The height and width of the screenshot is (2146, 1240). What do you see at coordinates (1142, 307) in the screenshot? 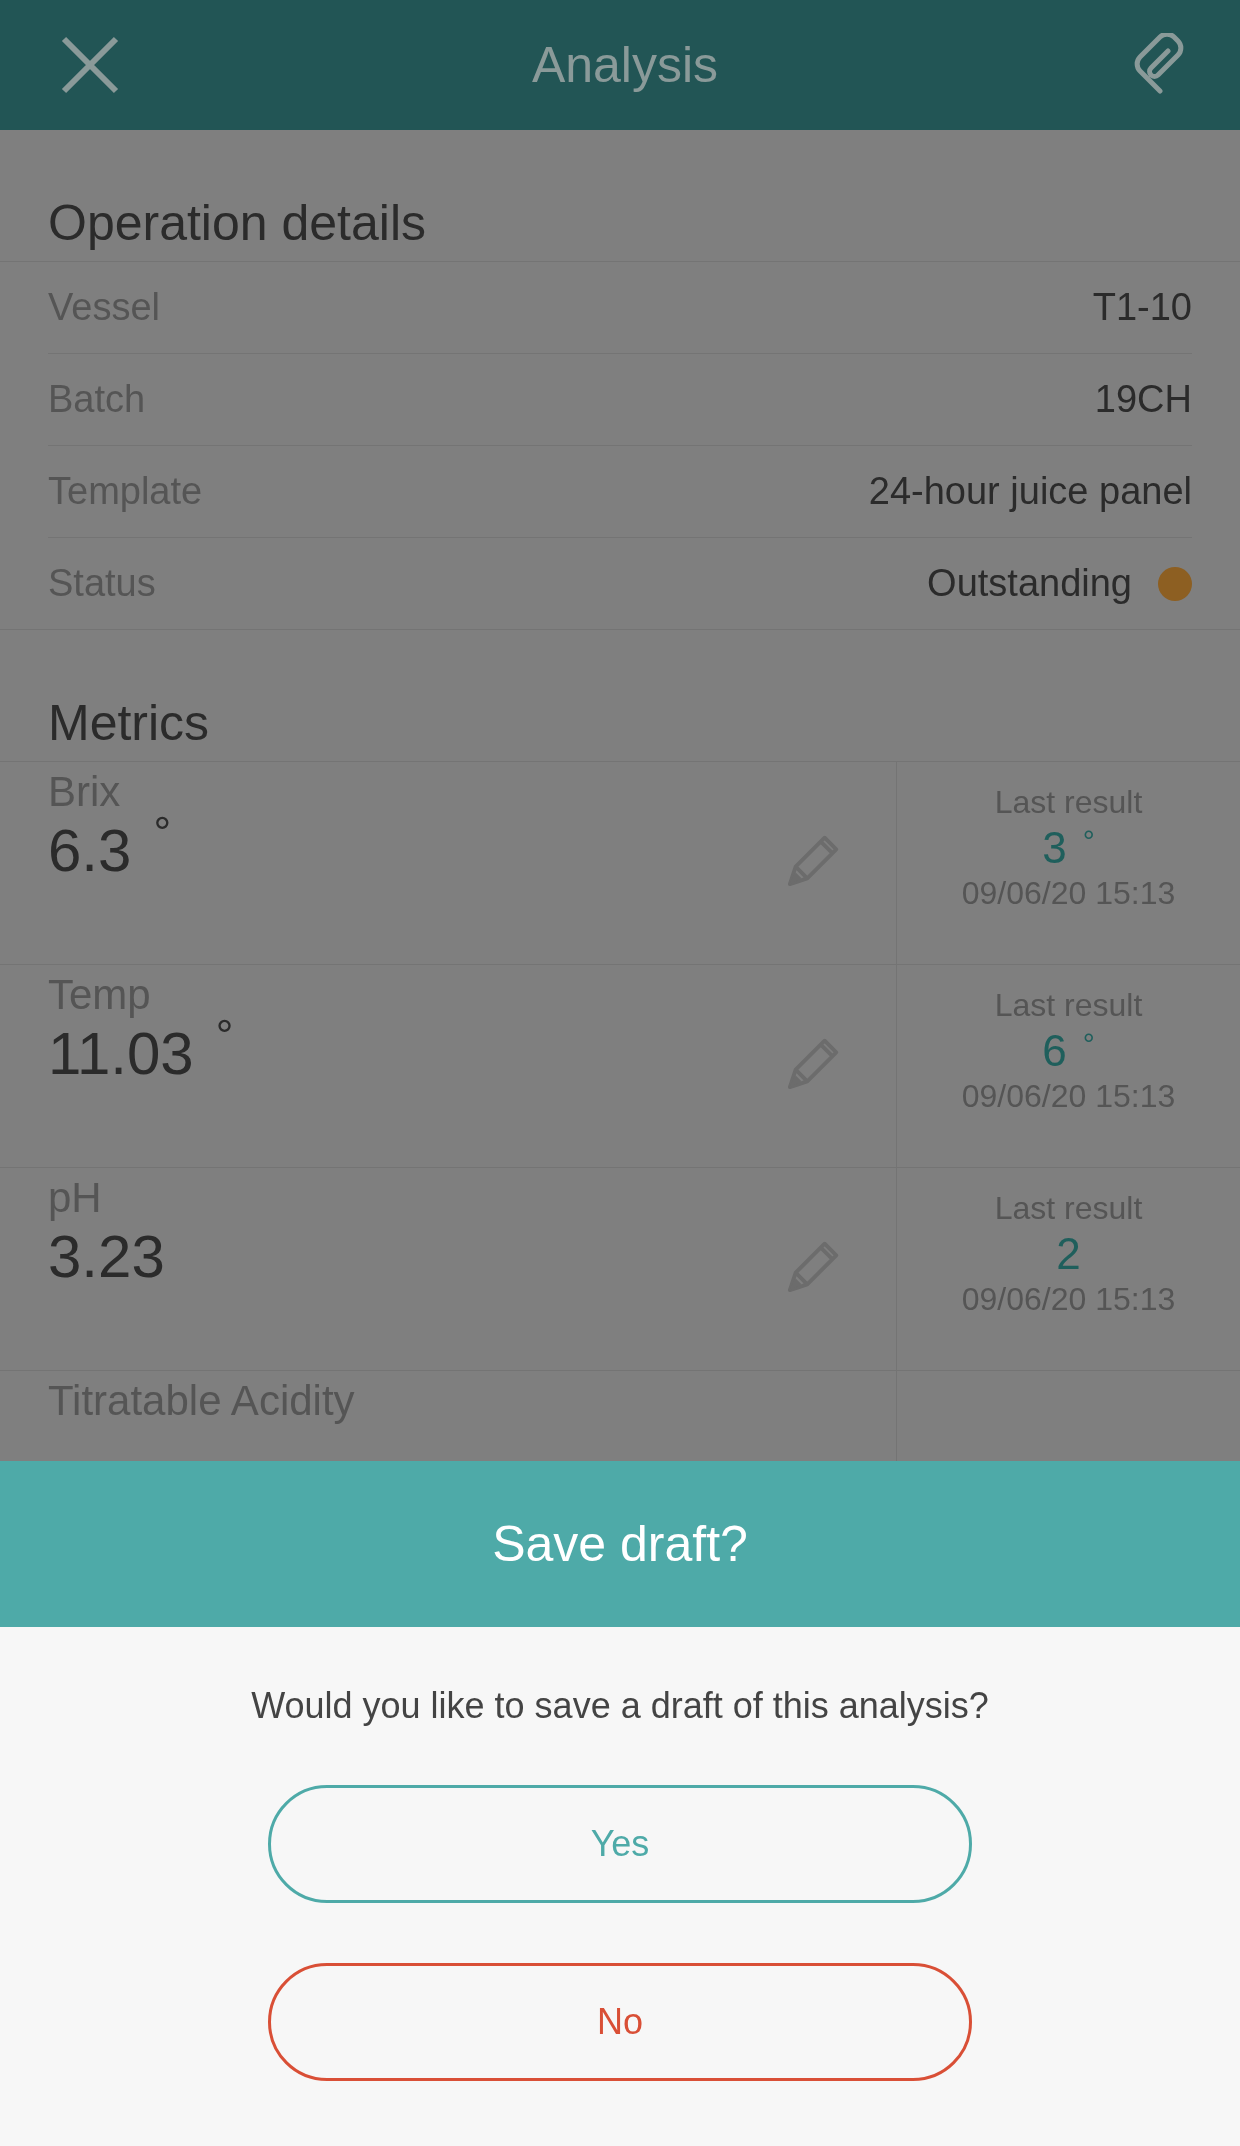
I see `detail-value: T1-10` at bounding box center [1142, 307].